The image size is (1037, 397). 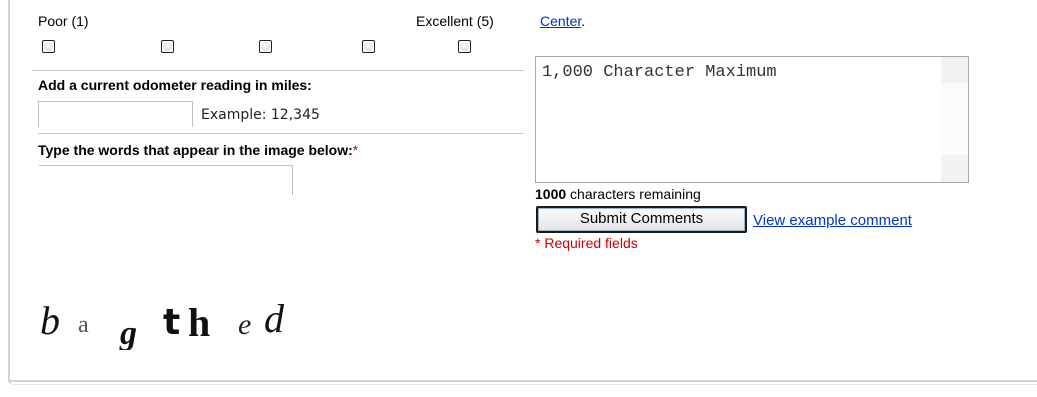 What do you see at coordinates (63, 21) in the screenshot?
I see `rating-low-label: Poor (1)` at bounding box center [63, 21].